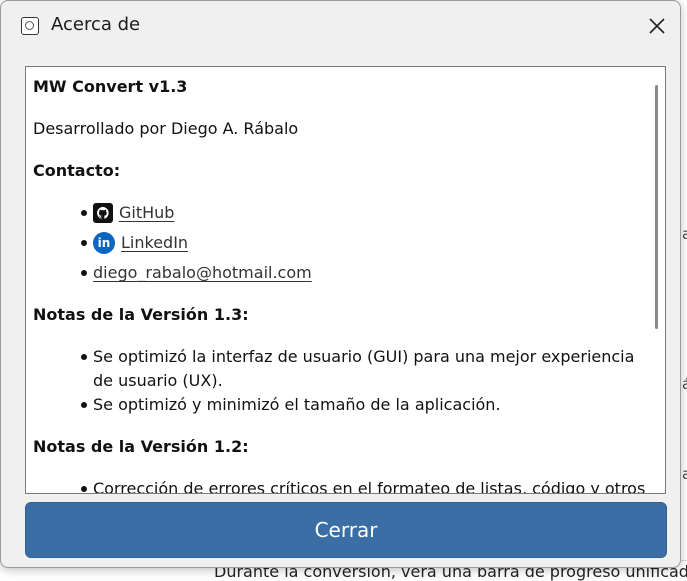 This screenshot has width=687, height=581. I want to click on notes-13-line: de usuario (UX)., so click(158, 380).